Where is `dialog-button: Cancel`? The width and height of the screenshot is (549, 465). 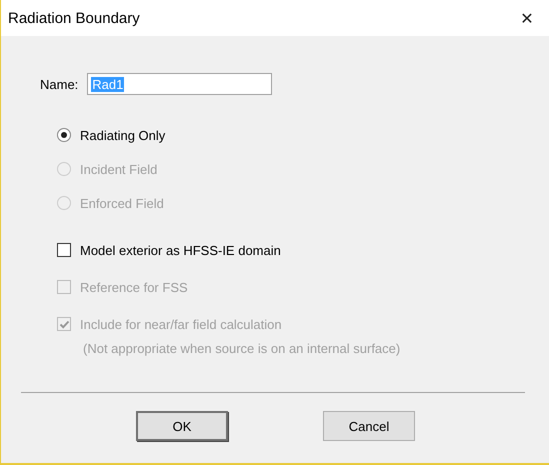 dialog-button: Cancel is located at coordinates (369, 426).